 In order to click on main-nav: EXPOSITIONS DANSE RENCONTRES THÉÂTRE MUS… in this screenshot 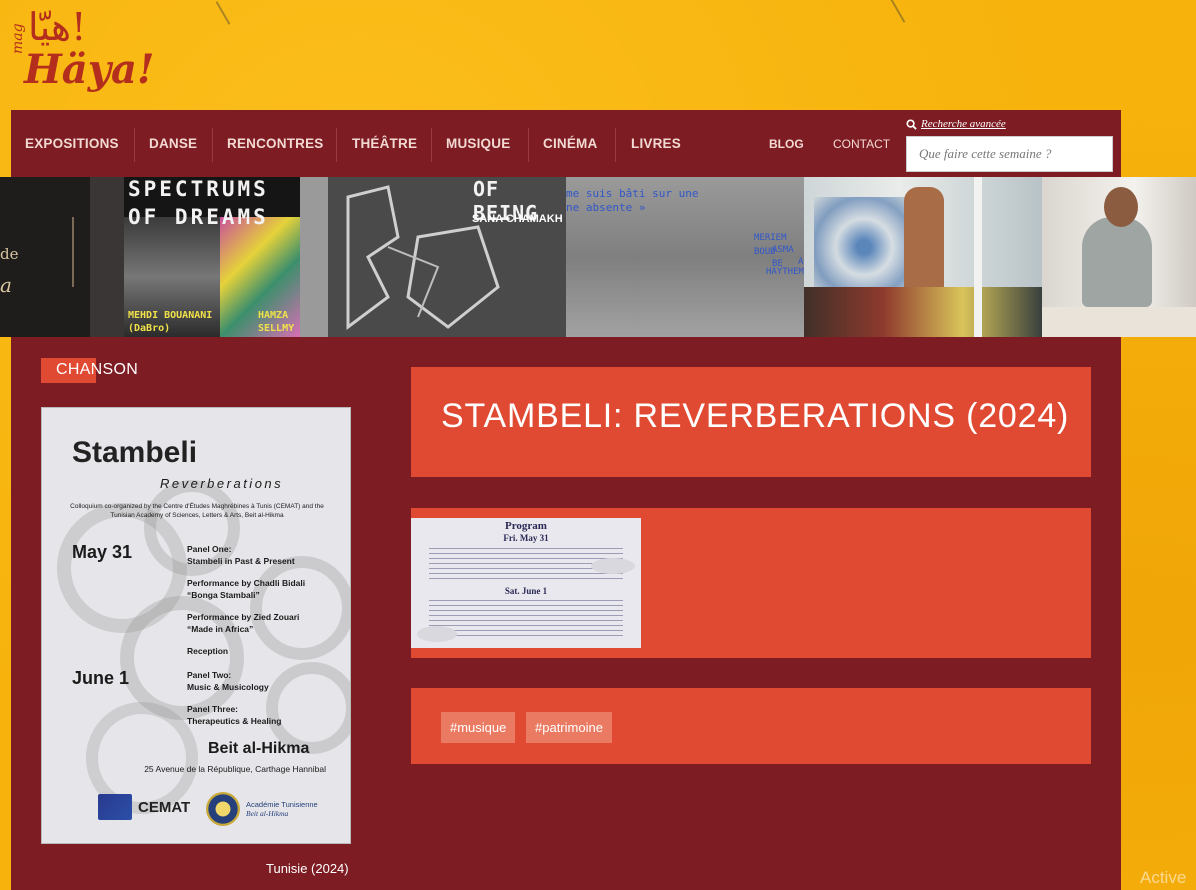, I will do `click(566, 143)`.